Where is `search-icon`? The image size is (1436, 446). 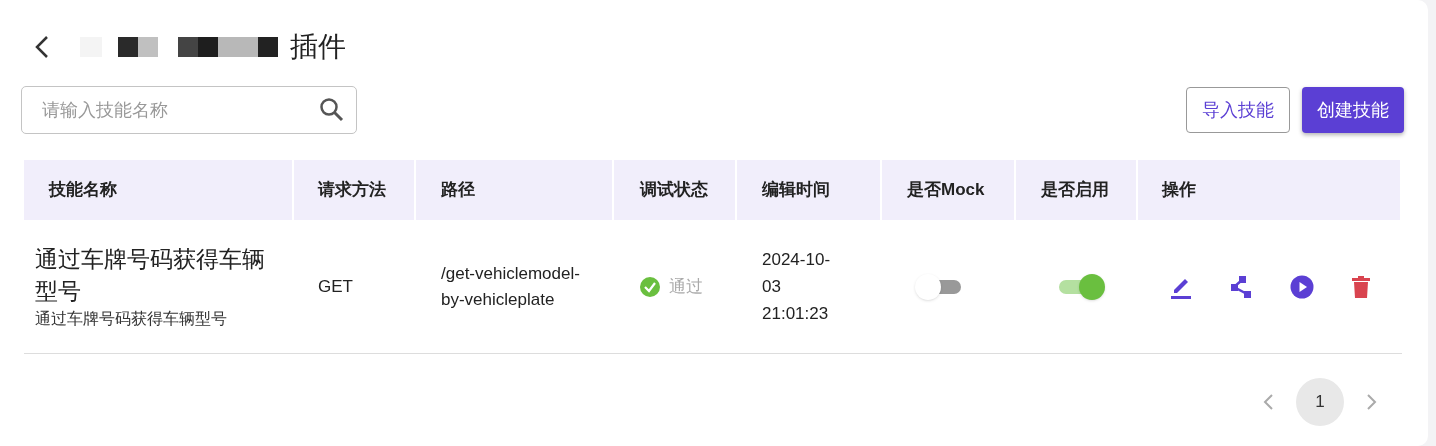
search-icon is located at coordinates (332, 110).